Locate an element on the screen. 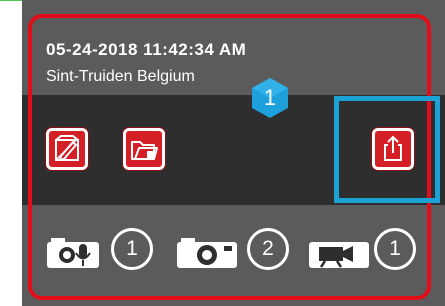  share-button is located at coordinates (393, 149).